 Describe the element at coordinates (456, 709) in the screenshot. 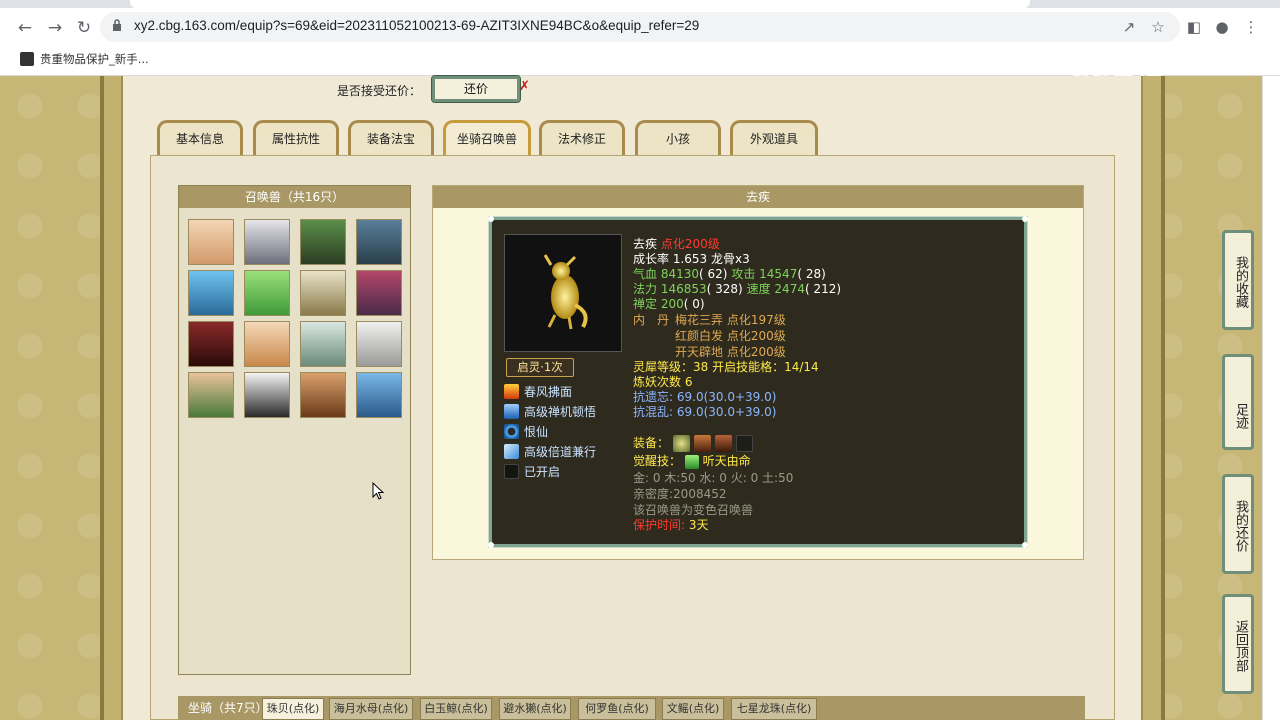

I see `mount-tab: 白玉鲸(点化)` at that location.